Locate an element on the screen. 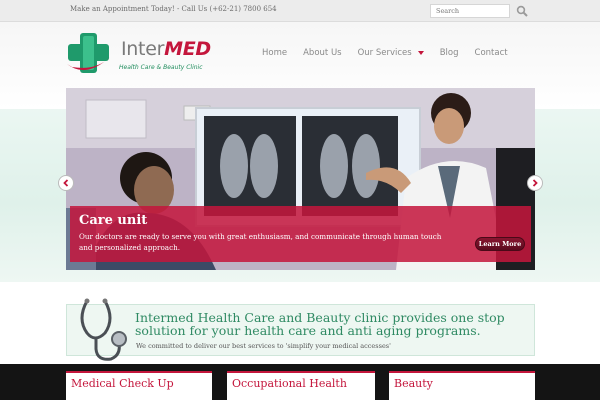  nav-our-services: Our Services is located at coordinates (391, 53).